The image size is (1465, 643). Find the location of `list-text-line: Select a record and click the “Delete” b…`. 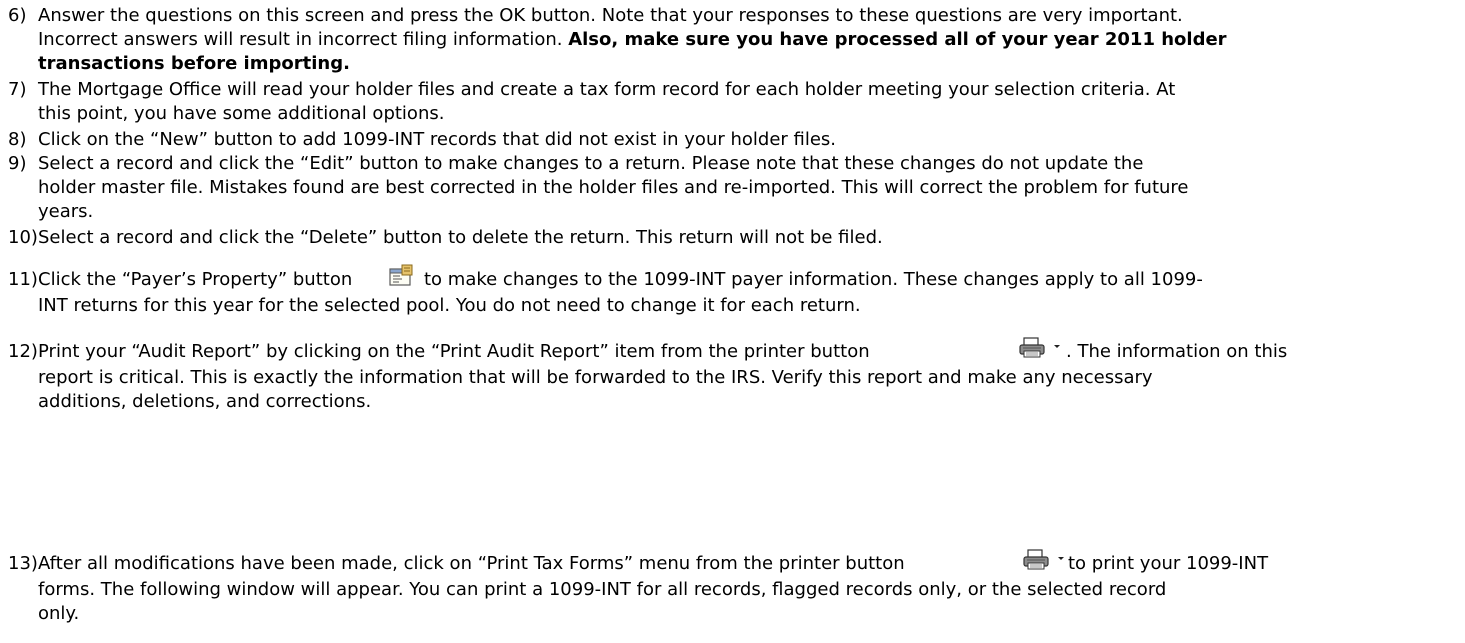

list-text-line: Select a record and click the “Delete” b… is located at coordinates (460, 237).